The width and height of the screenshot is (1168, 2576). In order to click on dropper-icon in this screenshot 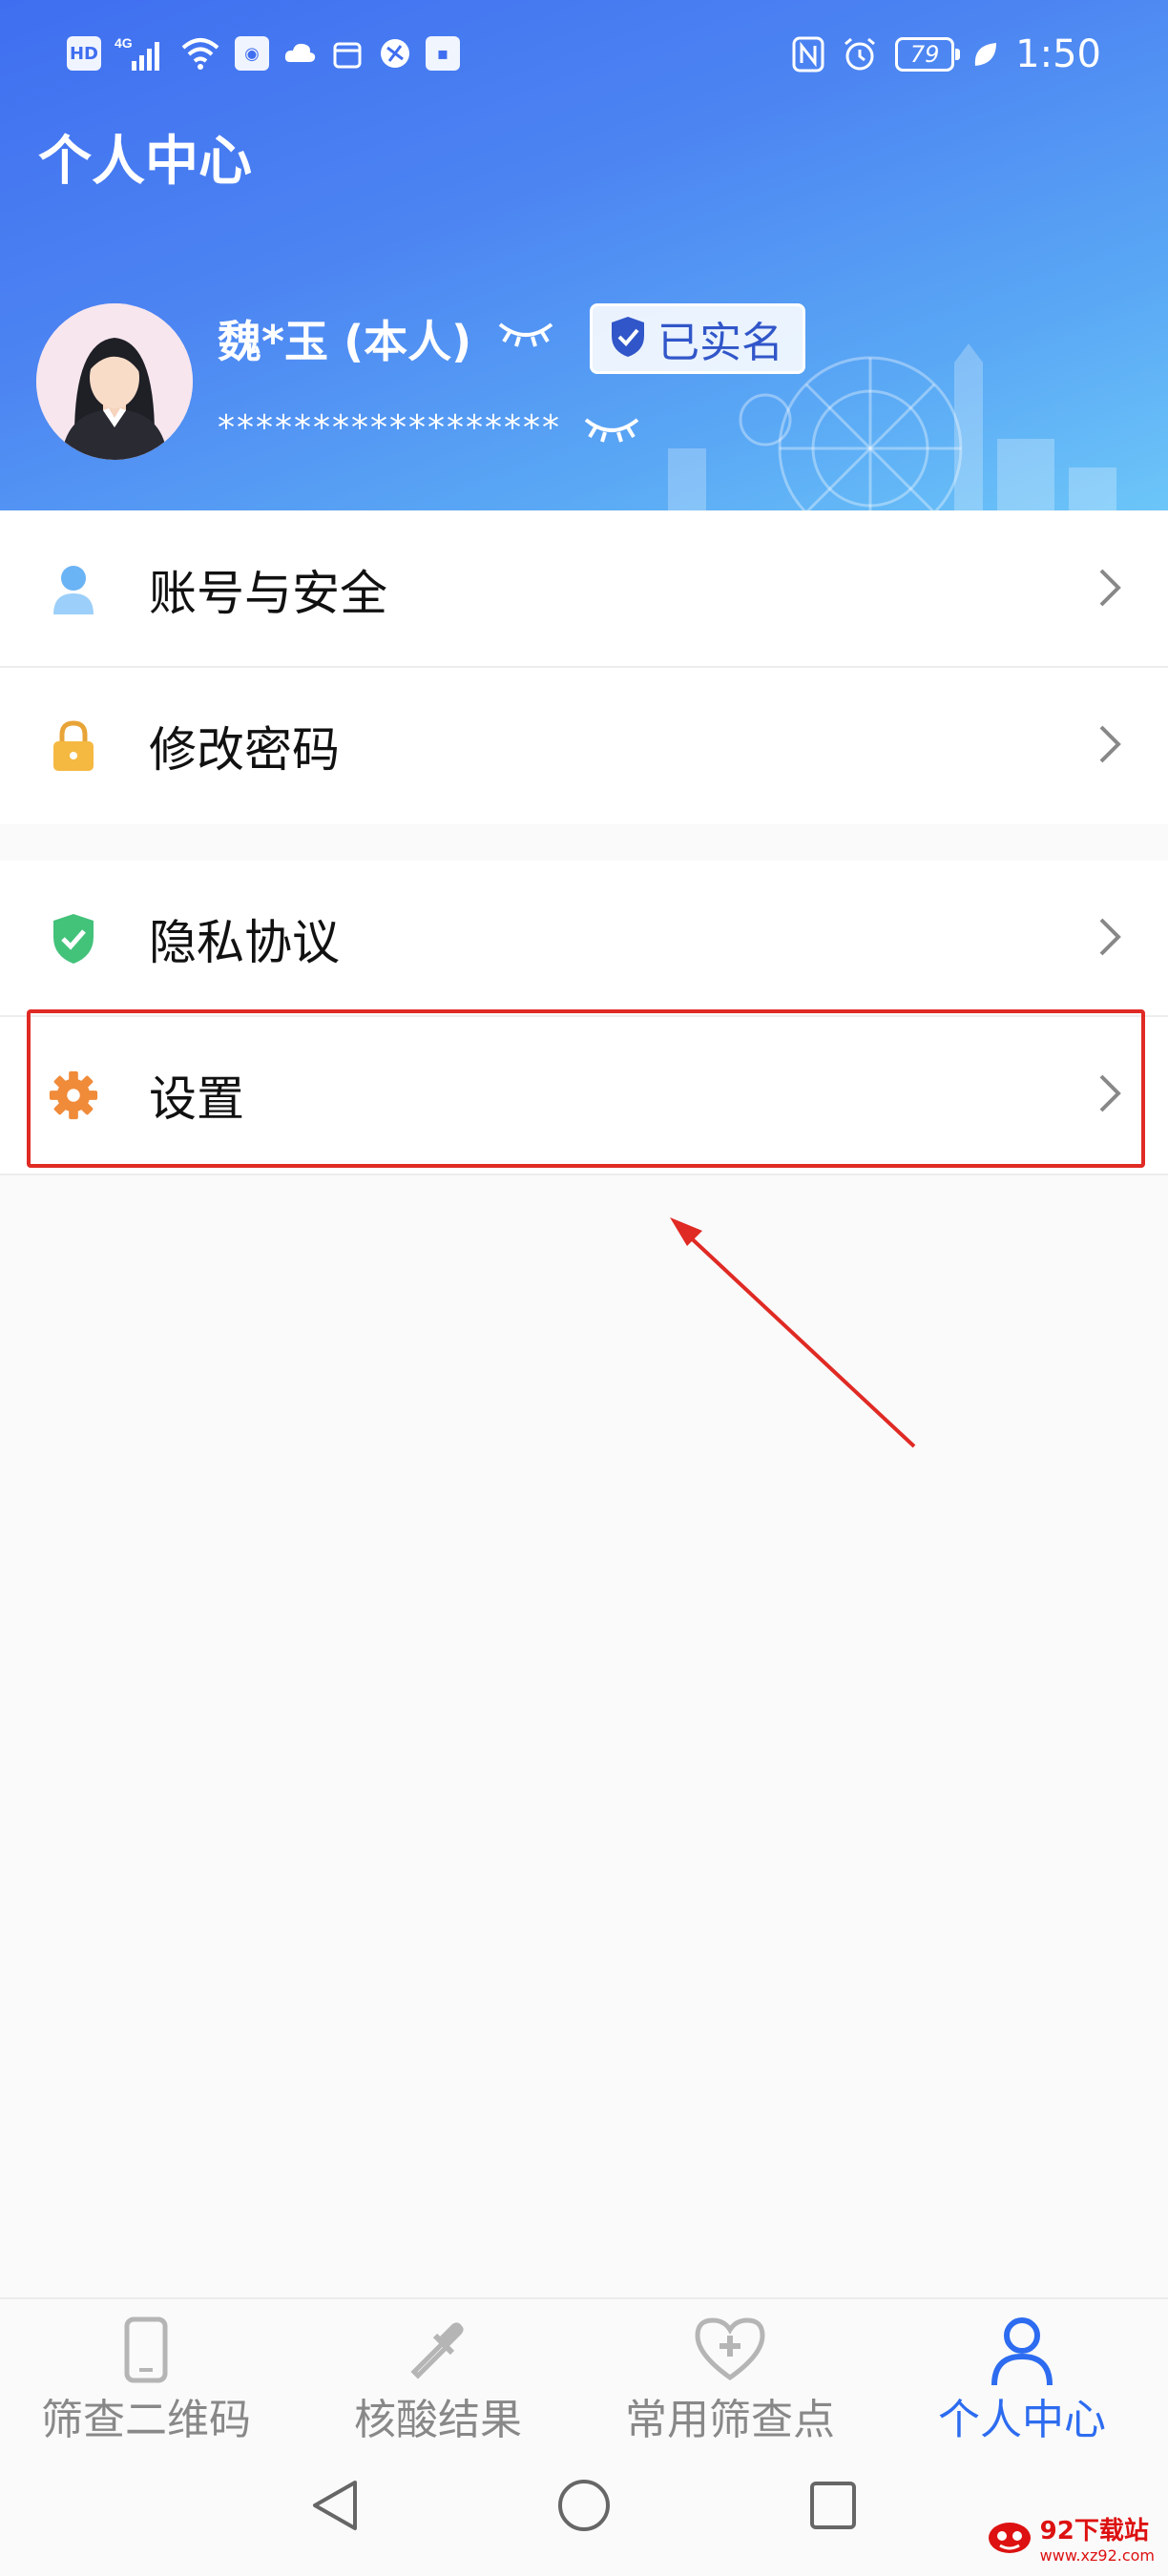, I will do `click(438, 2351)`.